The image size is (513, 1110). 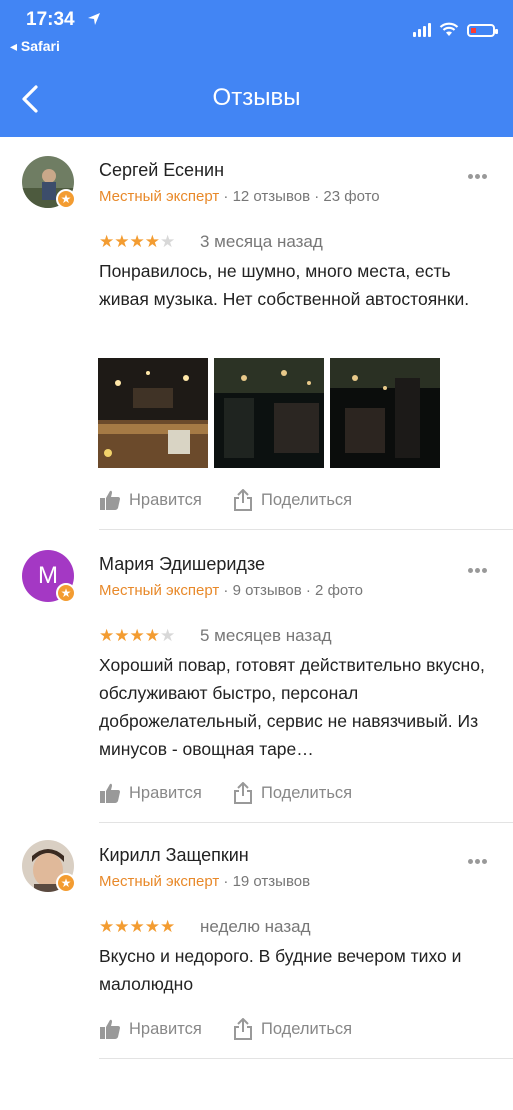 I want to click on reviewer-name: Кирилл Защепкин, so click(x=174, y=855).